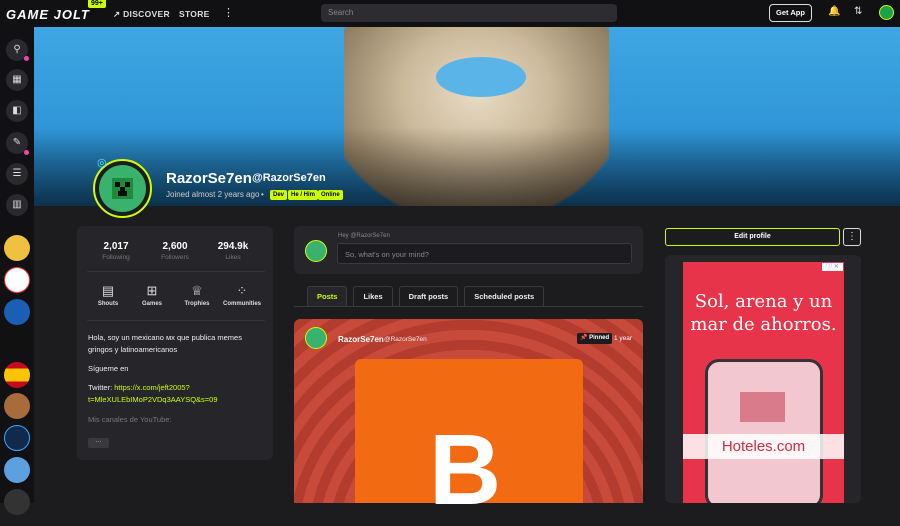 This screenshot has width=900, height=526. Describe the element at coordinates (763, 313) in the screenshot. I see `ad-headline: Sol, arena y un mar de ahorros.` at that location.